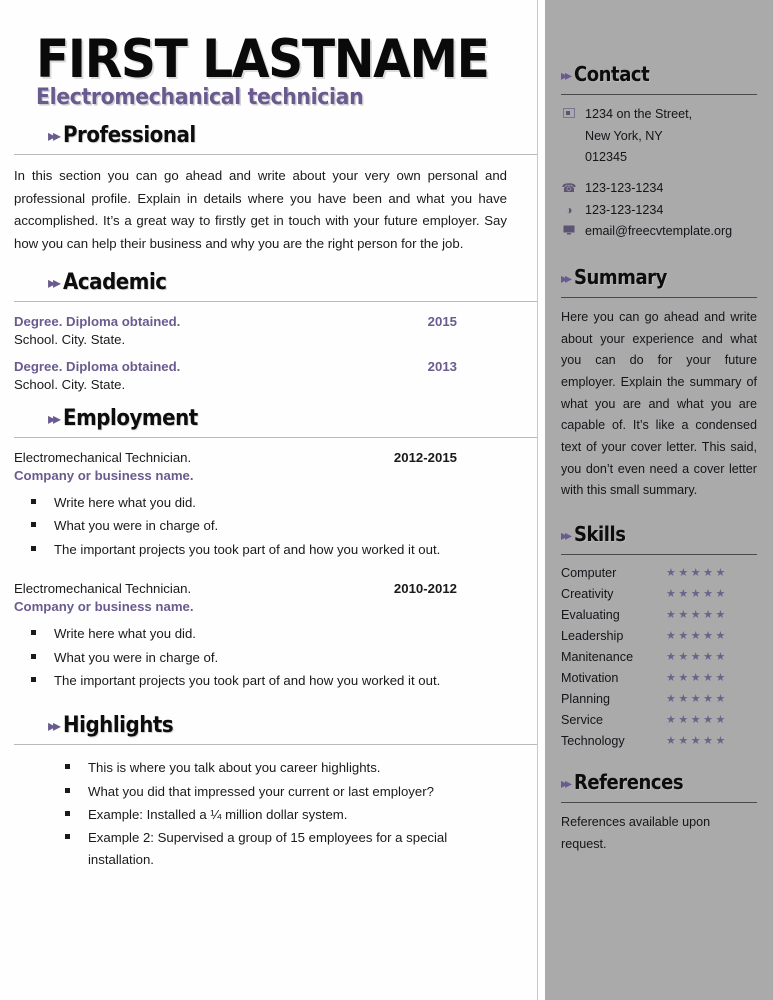 This screenshot has width=773, height=1000. Describe the element at coordinates (129, 135) in the screenshot. I see `section-title-professional: Professional` at that location.